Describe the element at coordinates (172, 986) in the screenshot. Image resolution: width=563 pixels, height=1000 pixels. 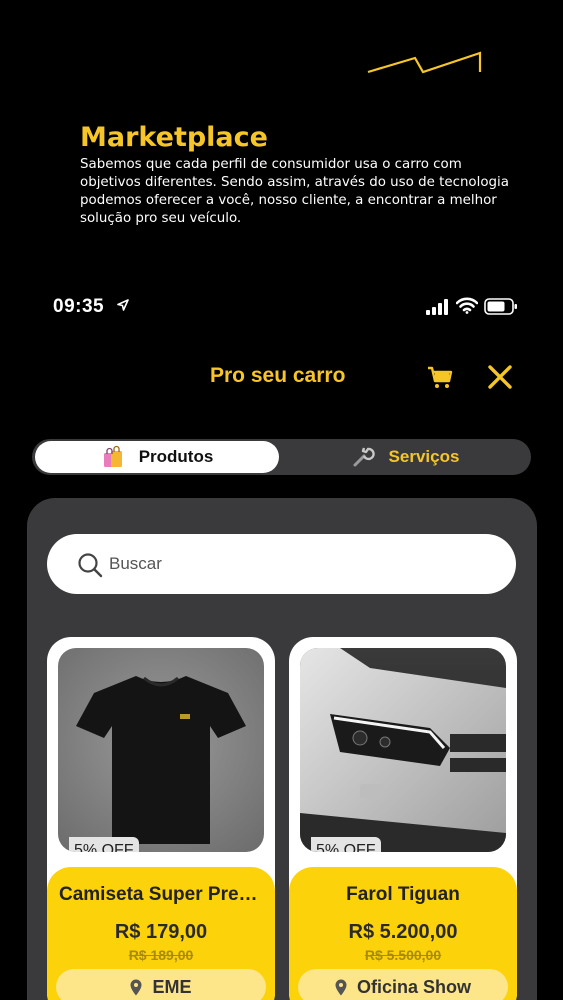
I see `store-name: EME` at that location.